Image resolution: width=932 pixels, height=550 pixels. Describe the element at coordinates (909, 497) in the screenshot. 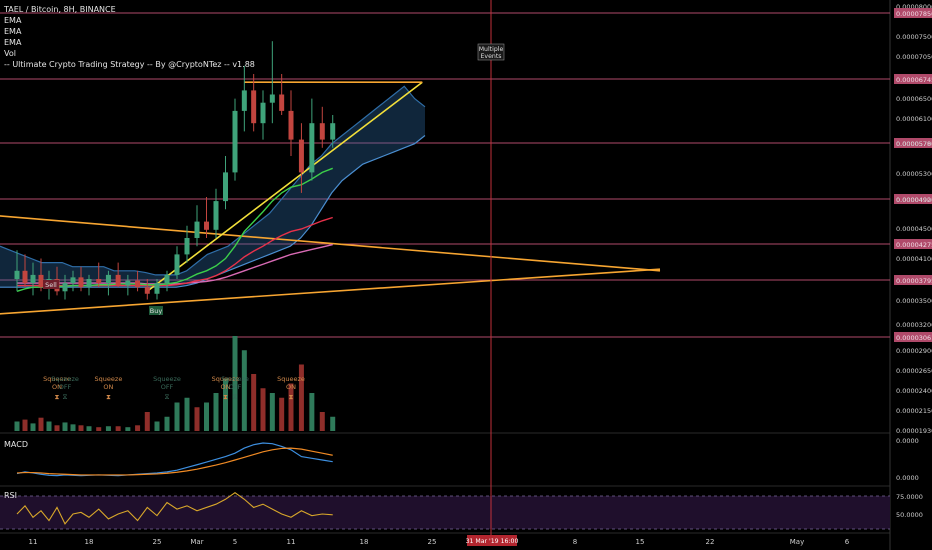

I see `rsi-axis-label: 75.0000` at that location.